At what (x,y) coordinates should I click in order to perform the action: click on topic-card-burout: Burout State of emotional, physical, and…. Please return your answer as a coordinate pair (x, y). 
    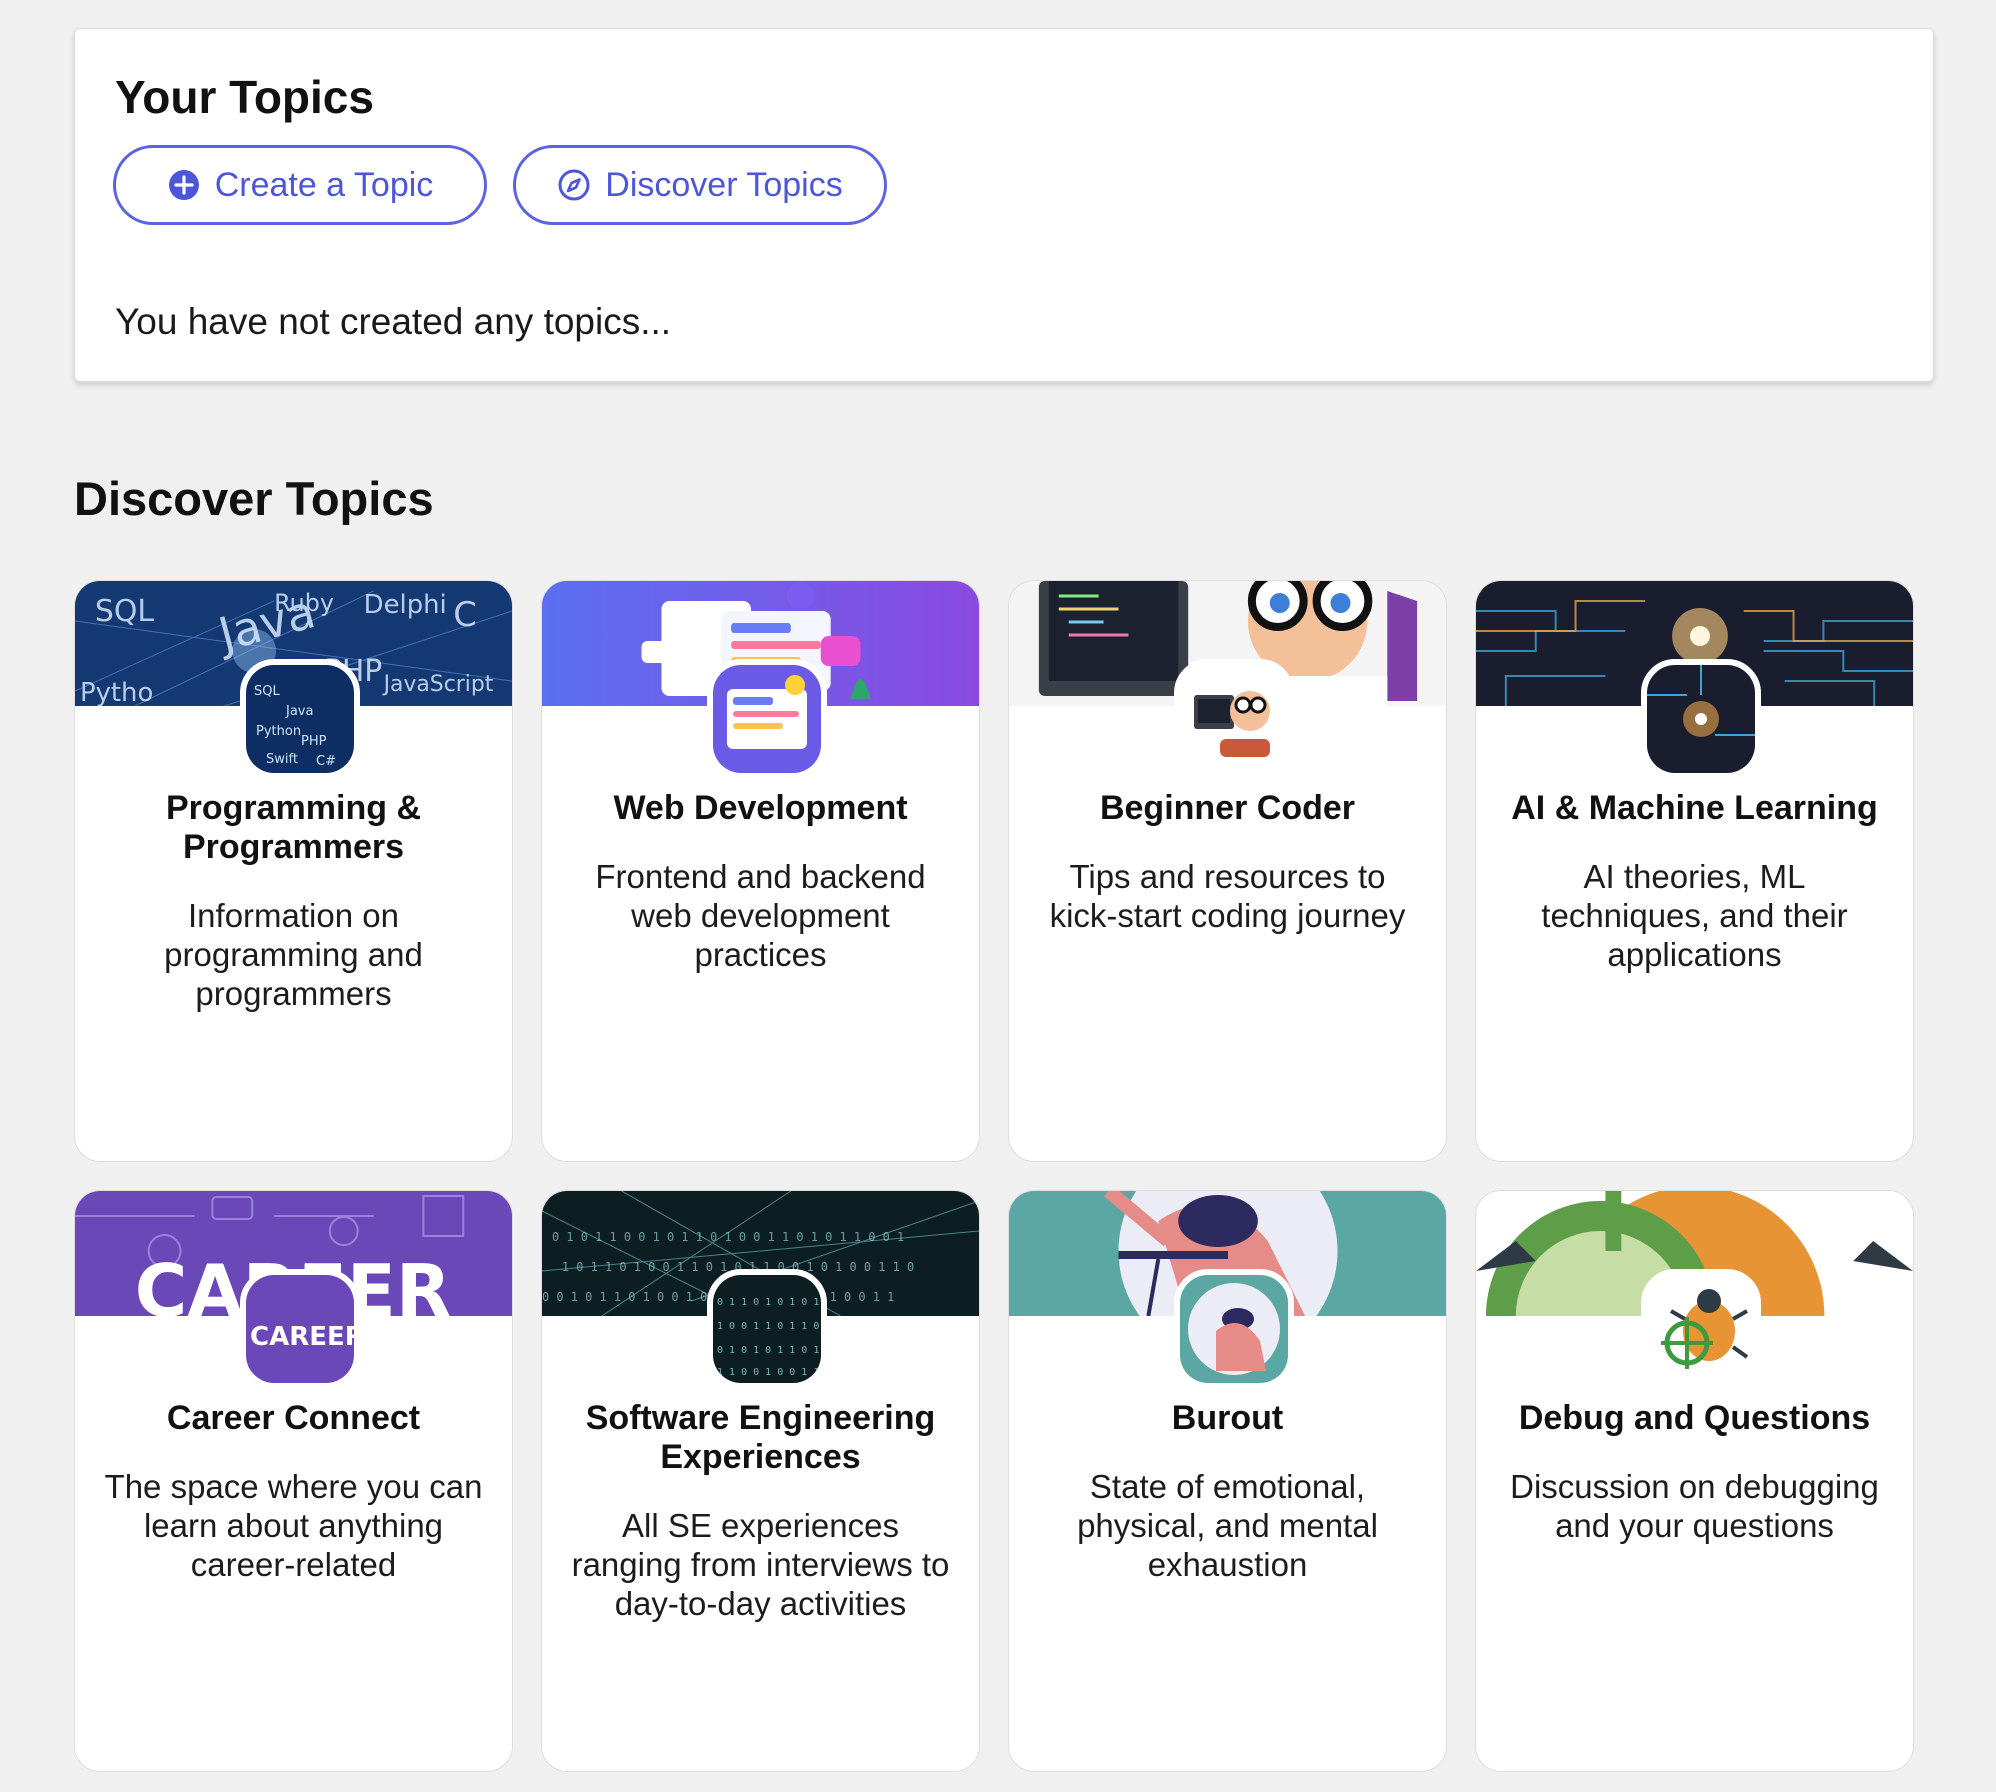
    Looking at the image, I should click on (1227, 1481).